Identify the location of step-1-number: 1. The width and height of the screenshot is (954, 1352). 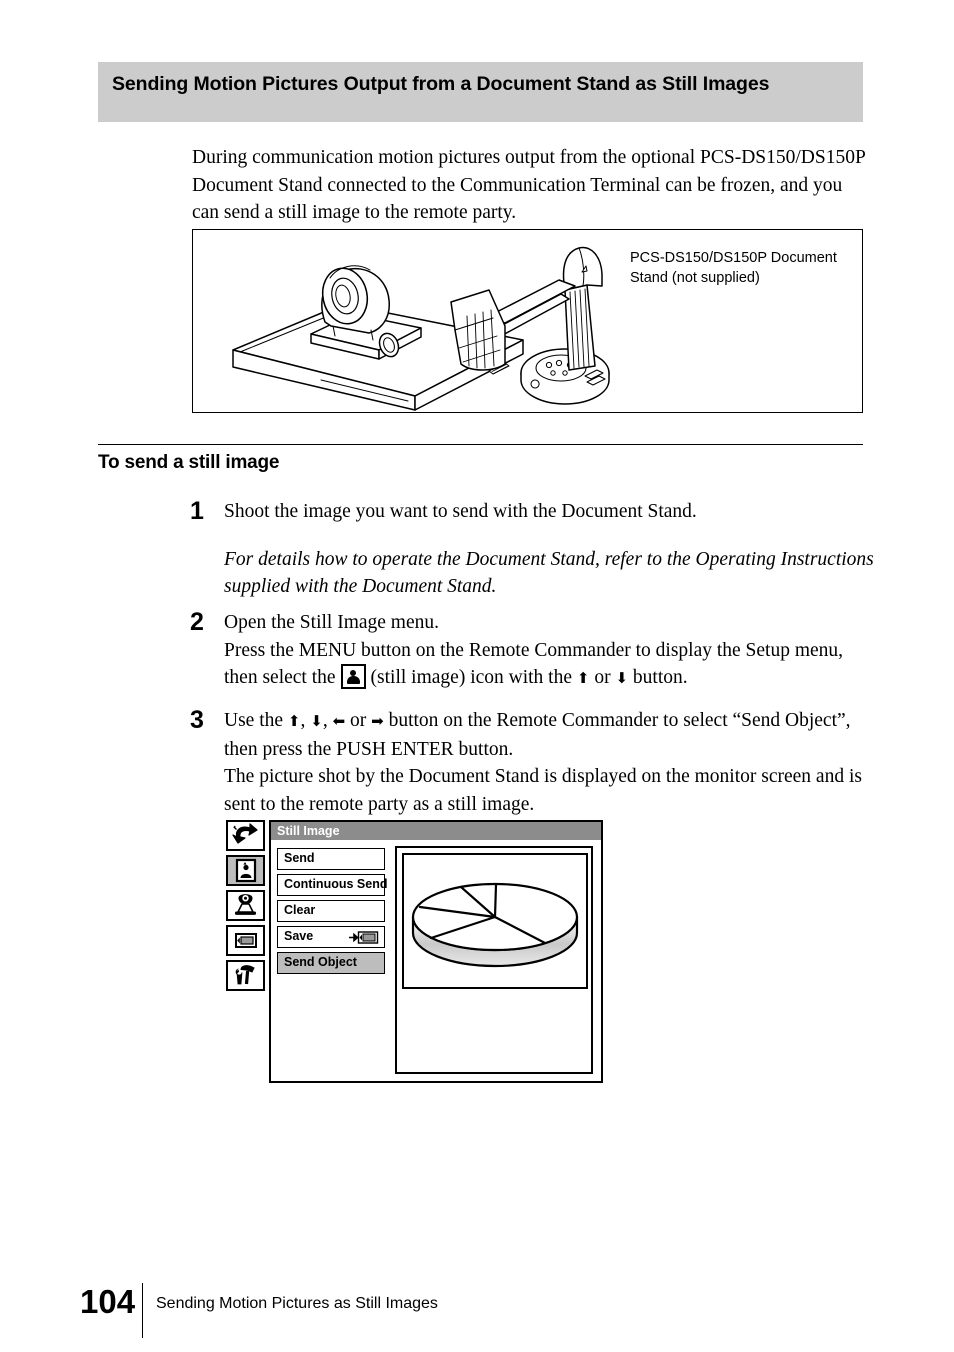
(197, 511).